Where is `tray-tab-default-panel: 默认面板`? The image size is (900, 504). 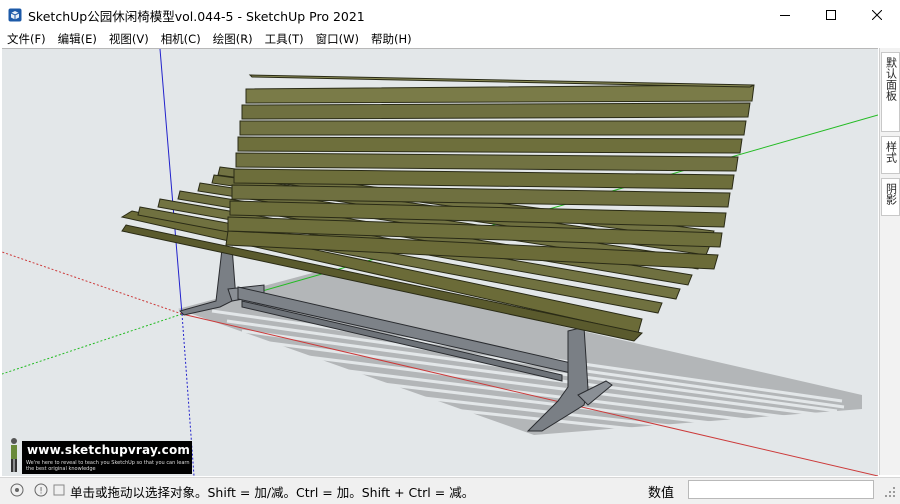 tray-tab-default-panel: 默认面板 is located at coordinates (890, 92).